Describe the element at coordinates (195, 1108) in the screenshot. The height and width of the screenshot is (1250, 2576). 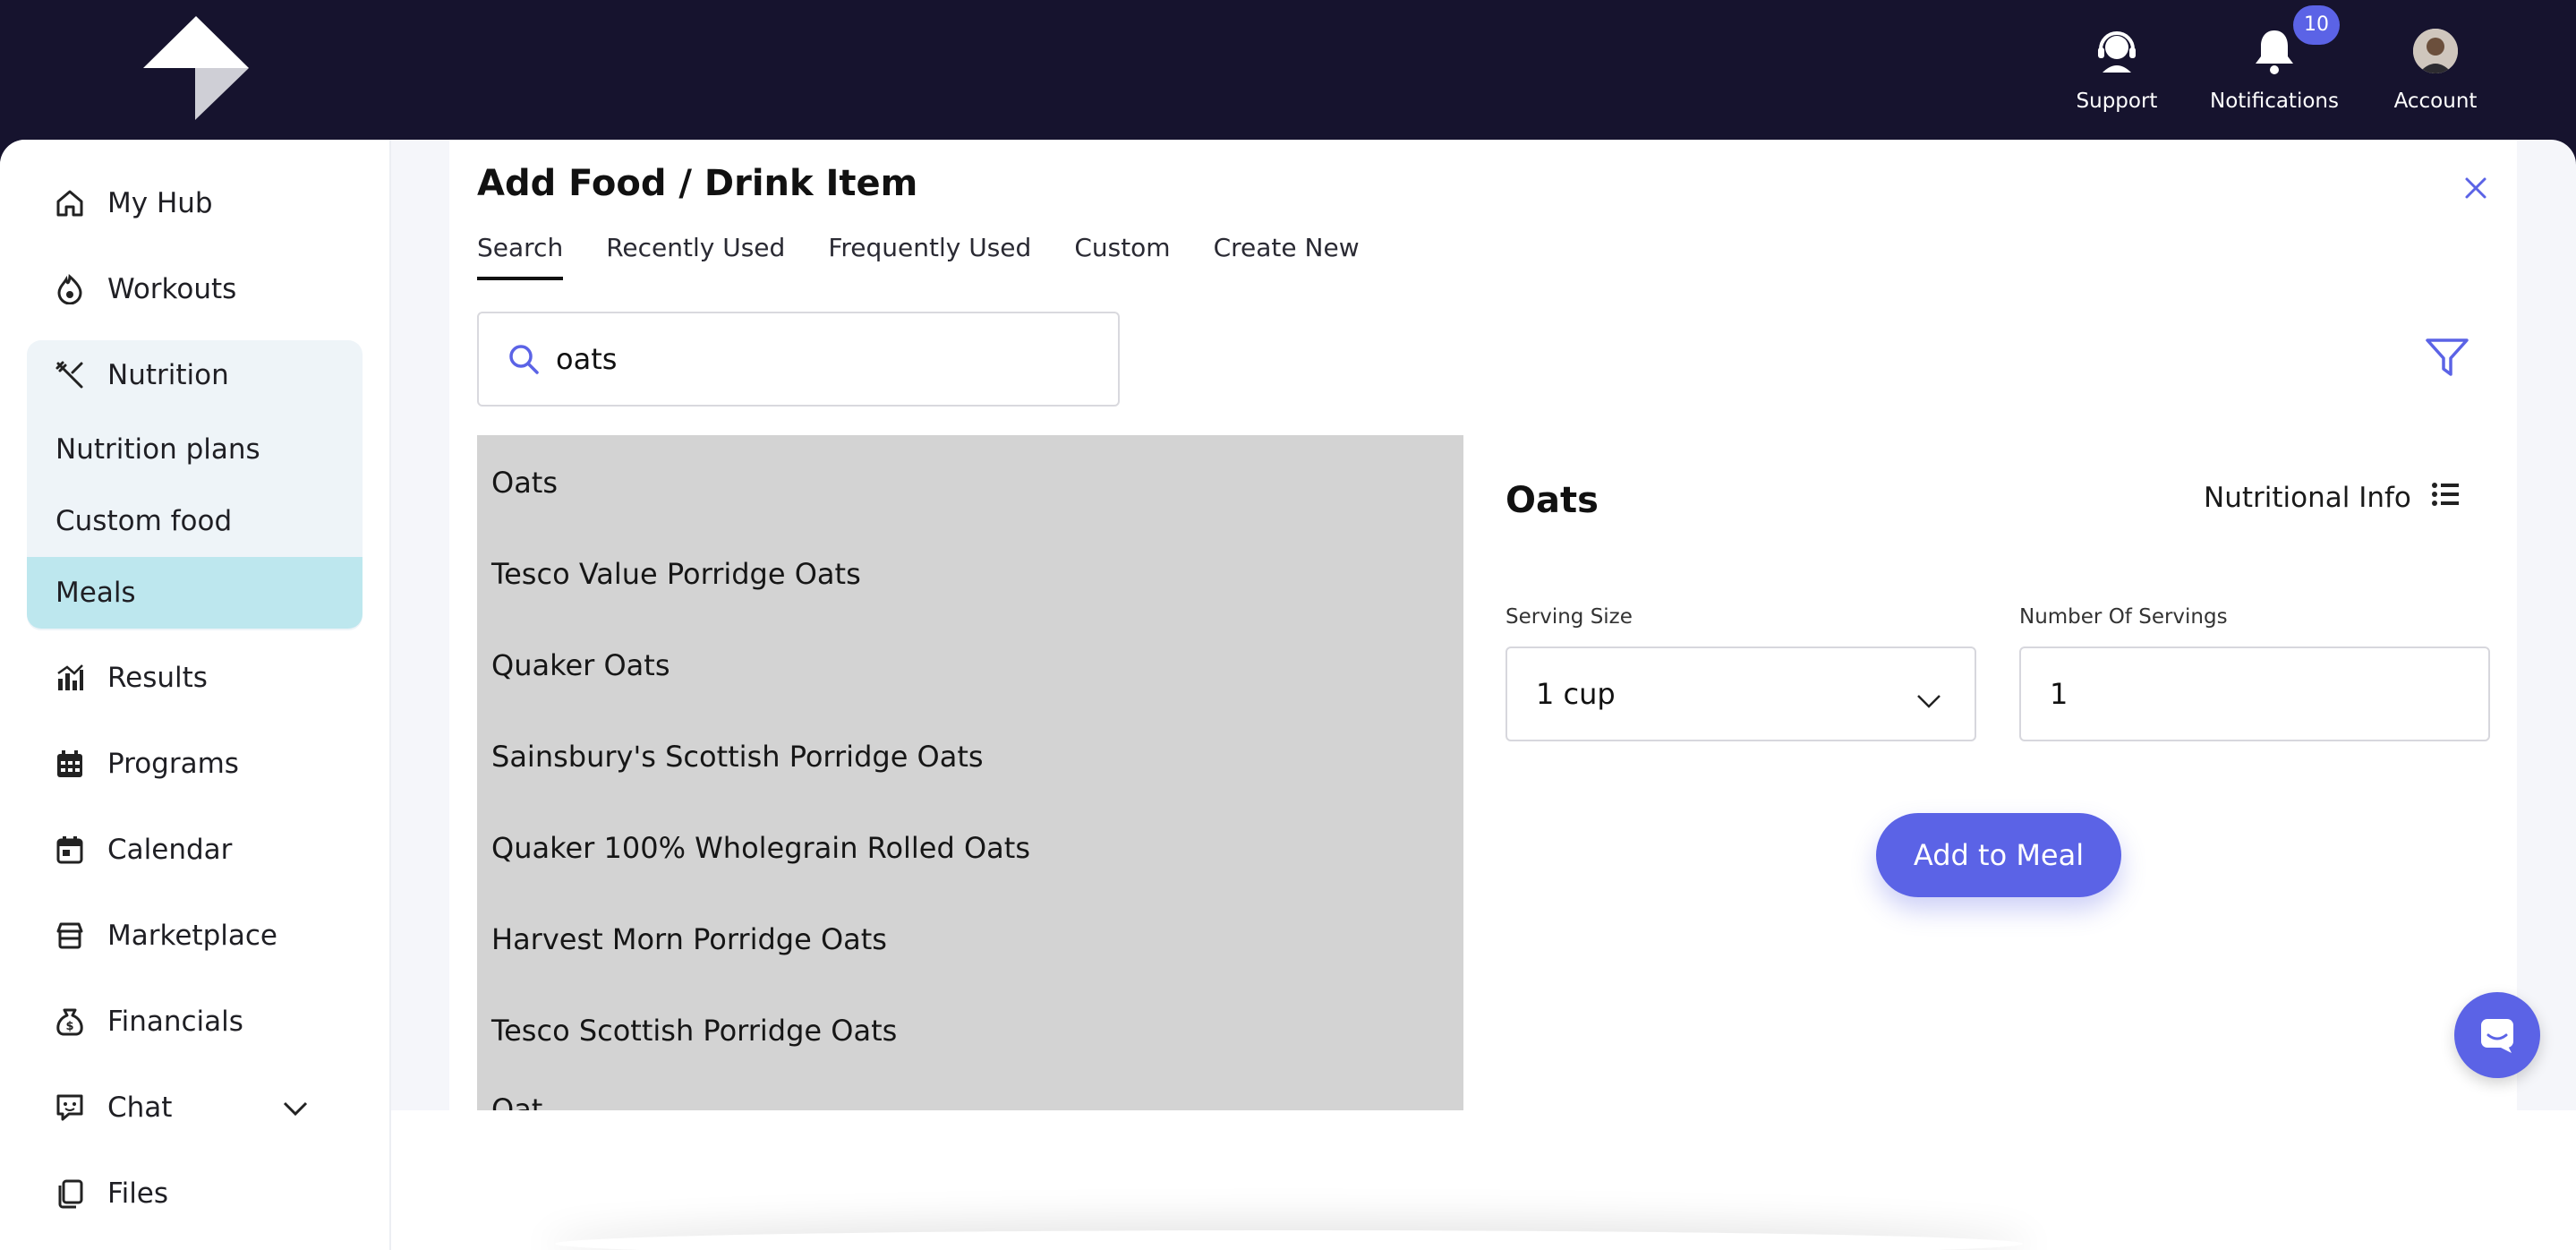
I see `sidebar-item-chat: Chat` at that location.